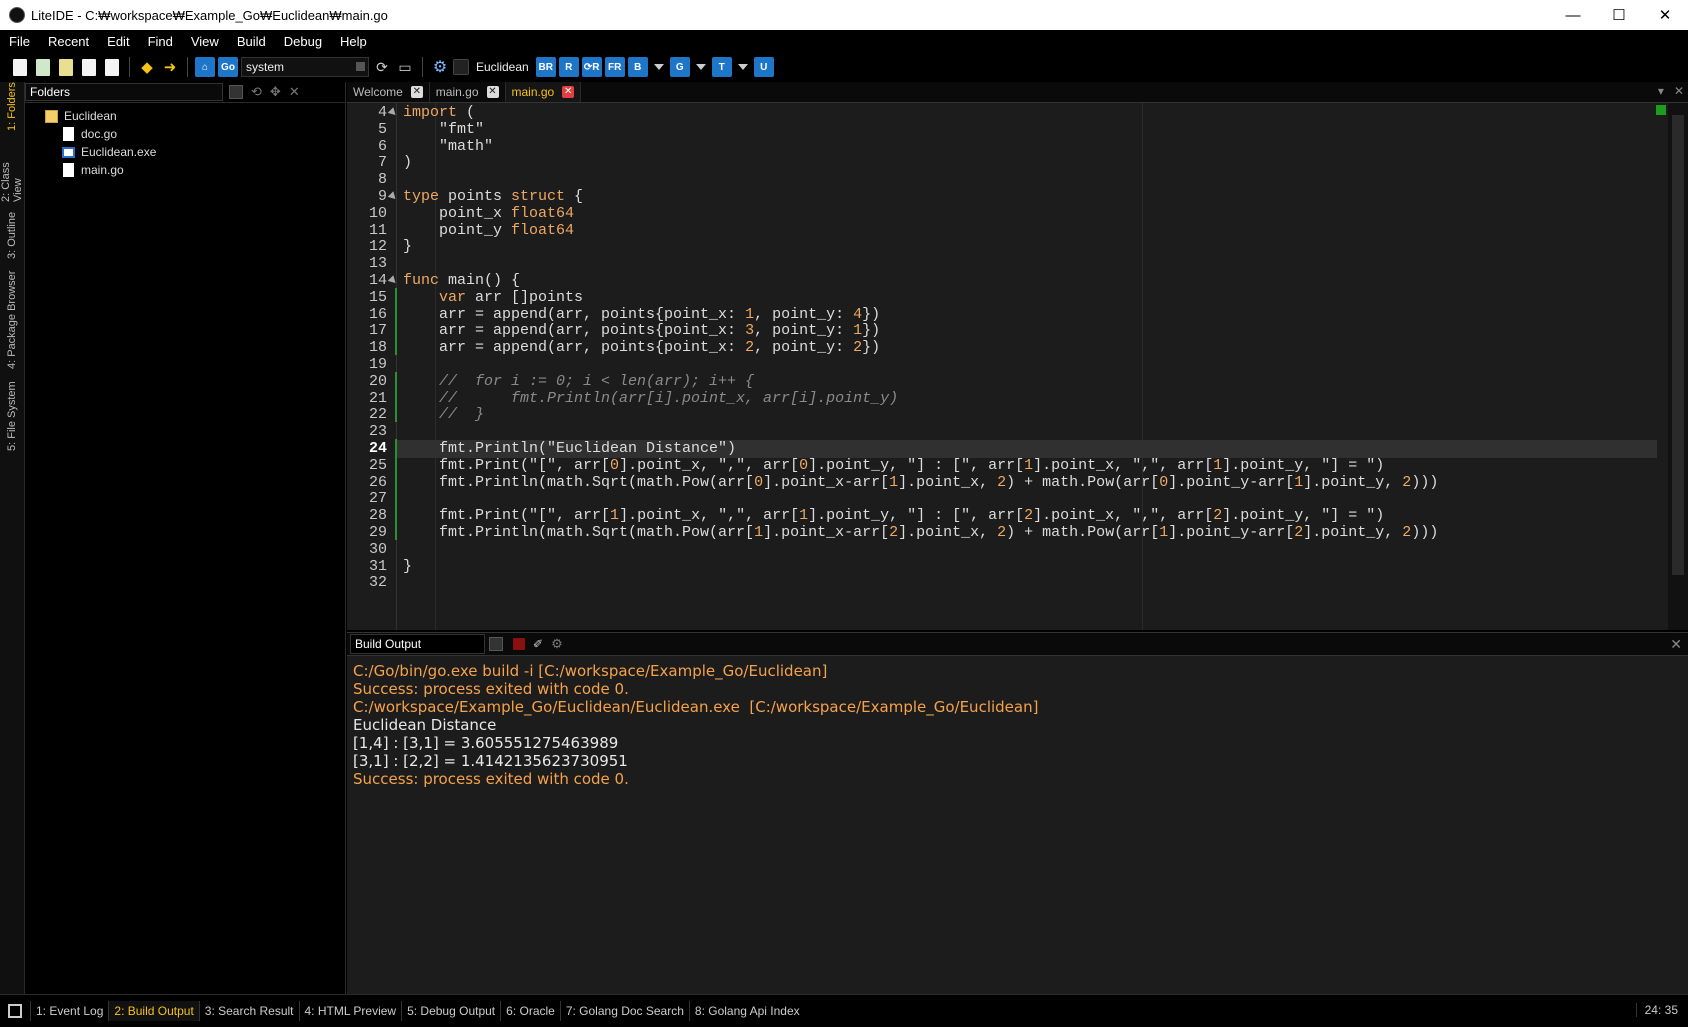 This screenshot has width=1688, height=1027. Describe the element at coordinates (99, 134) in the screenshot. I see `file-label: doc.go` at that location.